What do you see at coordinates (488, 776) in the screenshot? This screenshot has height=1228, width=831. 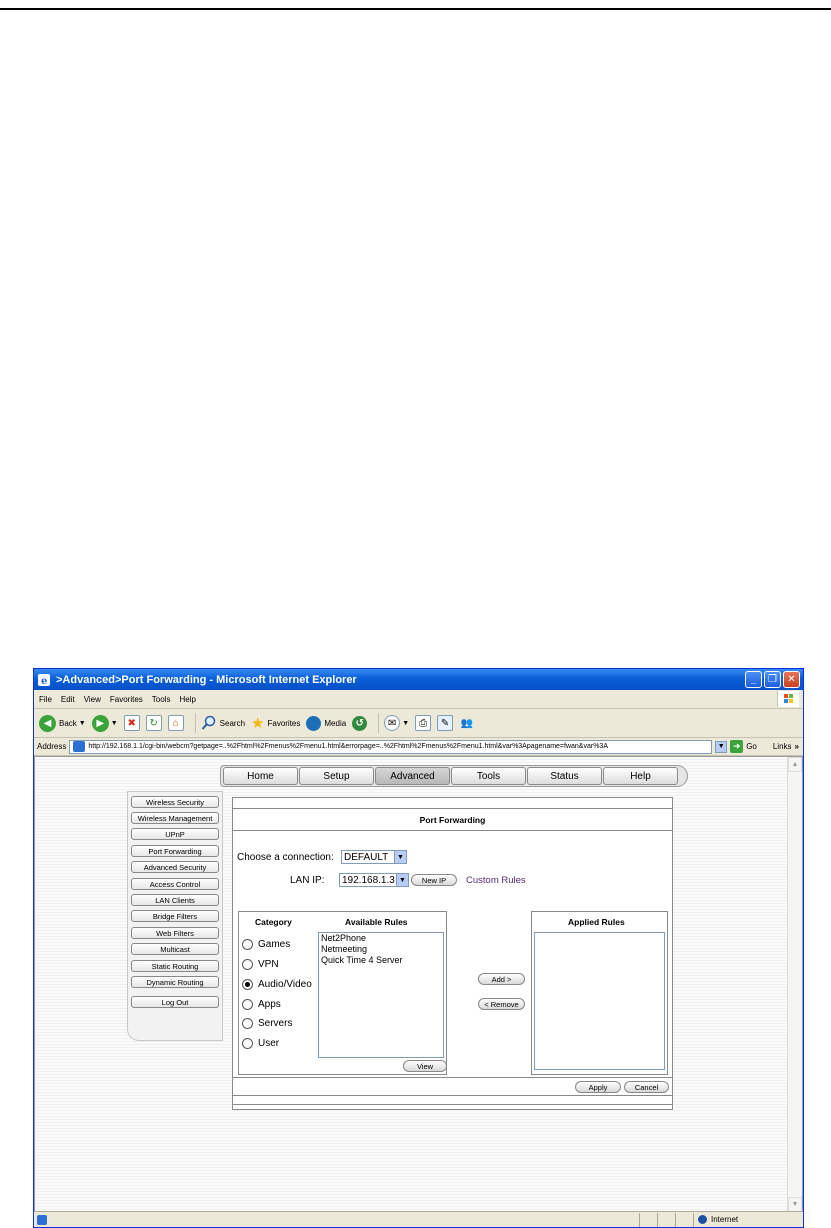 I see `tab-tools: Tools` at bounding box center [488, 776].